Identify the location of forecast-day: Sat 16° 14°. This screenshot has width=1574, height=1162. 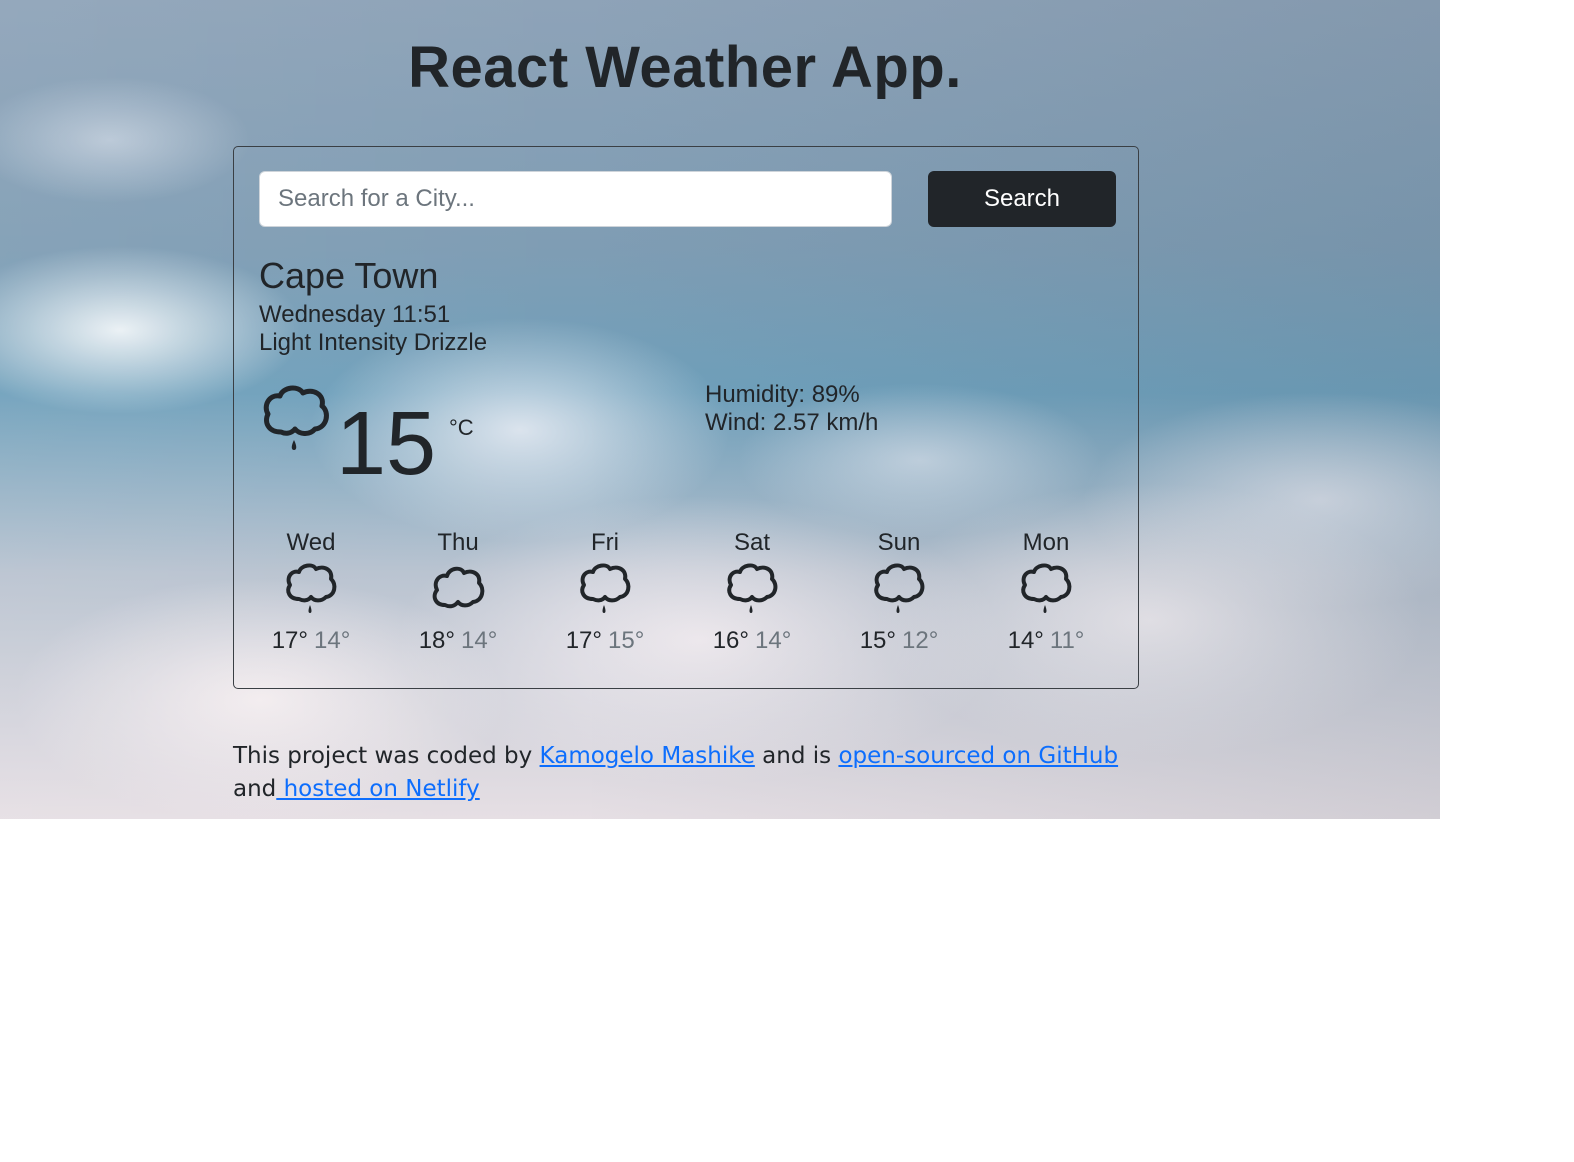
(752, 592).